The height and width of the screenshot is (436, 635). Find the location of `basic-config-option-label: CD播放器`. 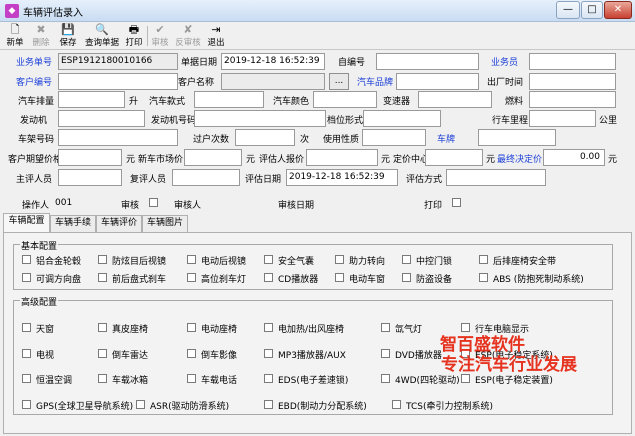

basic-config-option-label: CD播放器 is located at coordinates (298, 280).